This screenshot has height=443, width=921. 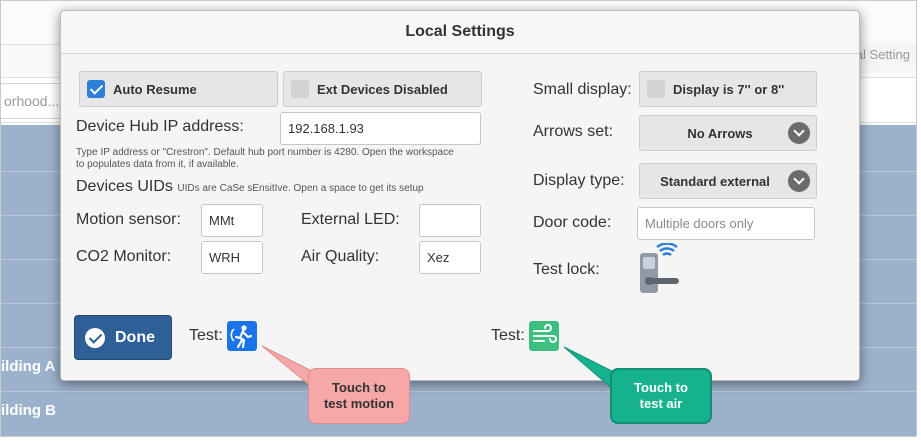 I want to click on air-callout-pointer, so click(x=589, y=369).